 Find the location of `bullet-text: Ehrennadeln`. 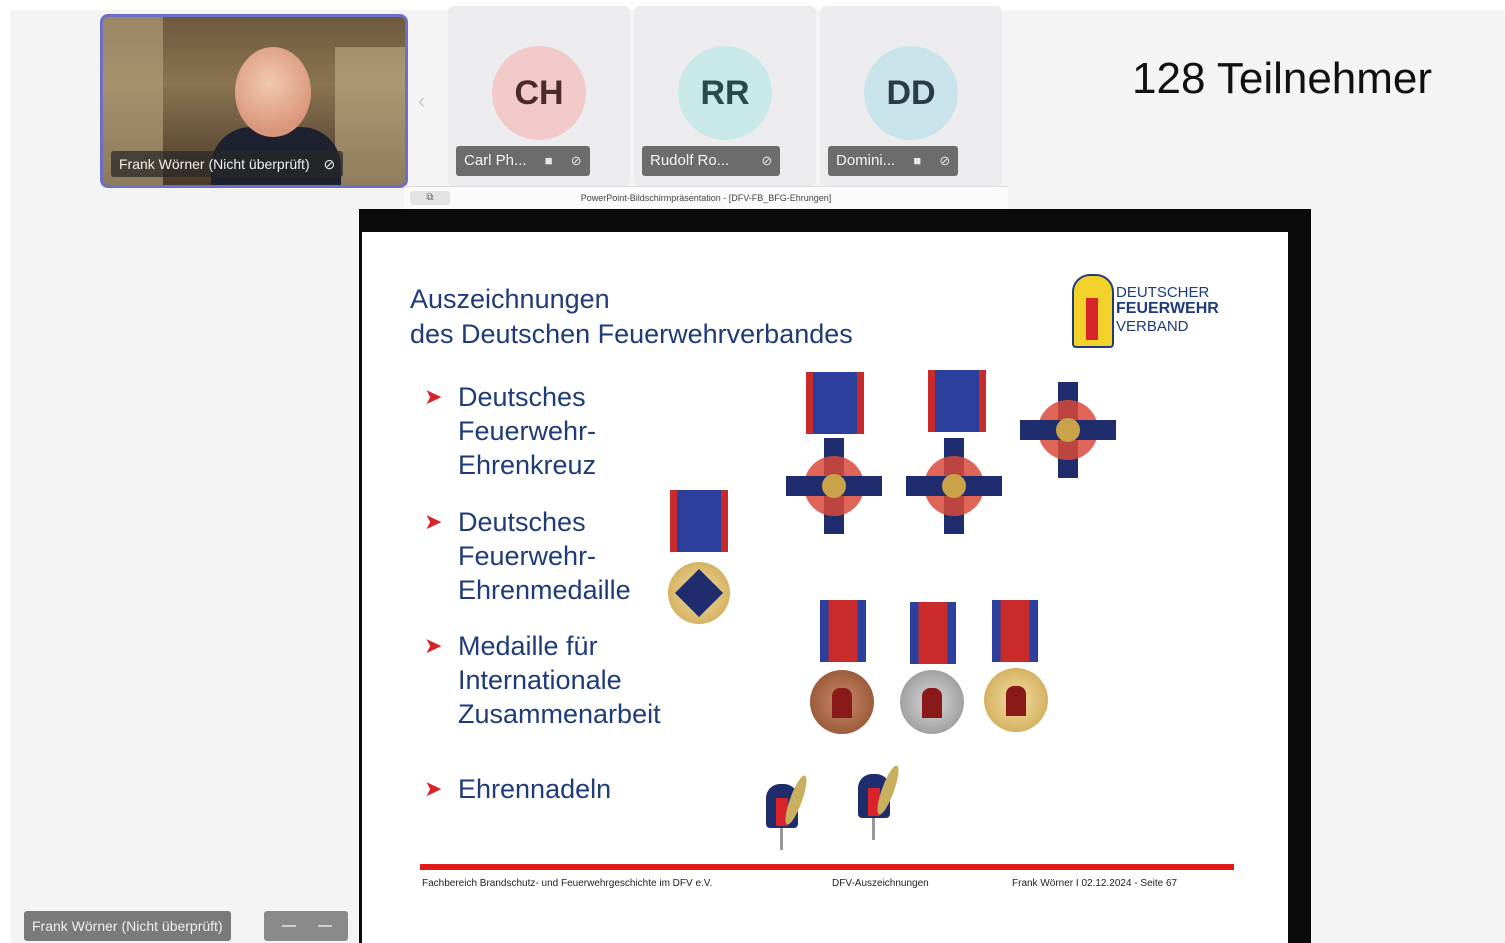

bullet-text: Ehrennadeln is located at coordinates (535, 789).